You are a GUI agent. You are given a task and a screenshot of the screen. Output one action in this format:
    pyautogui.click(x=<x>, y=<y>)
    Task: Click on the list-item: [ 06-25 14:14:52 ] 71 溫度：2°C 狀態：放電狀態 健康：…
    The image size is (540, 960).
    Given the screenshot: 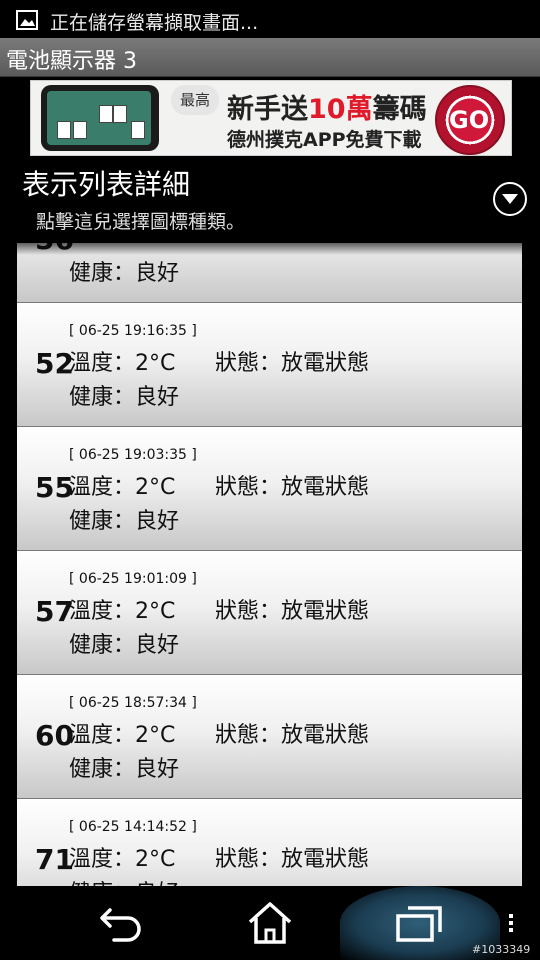 What is the action you would take?
    pyautogui.click(x=269, y=842)
    